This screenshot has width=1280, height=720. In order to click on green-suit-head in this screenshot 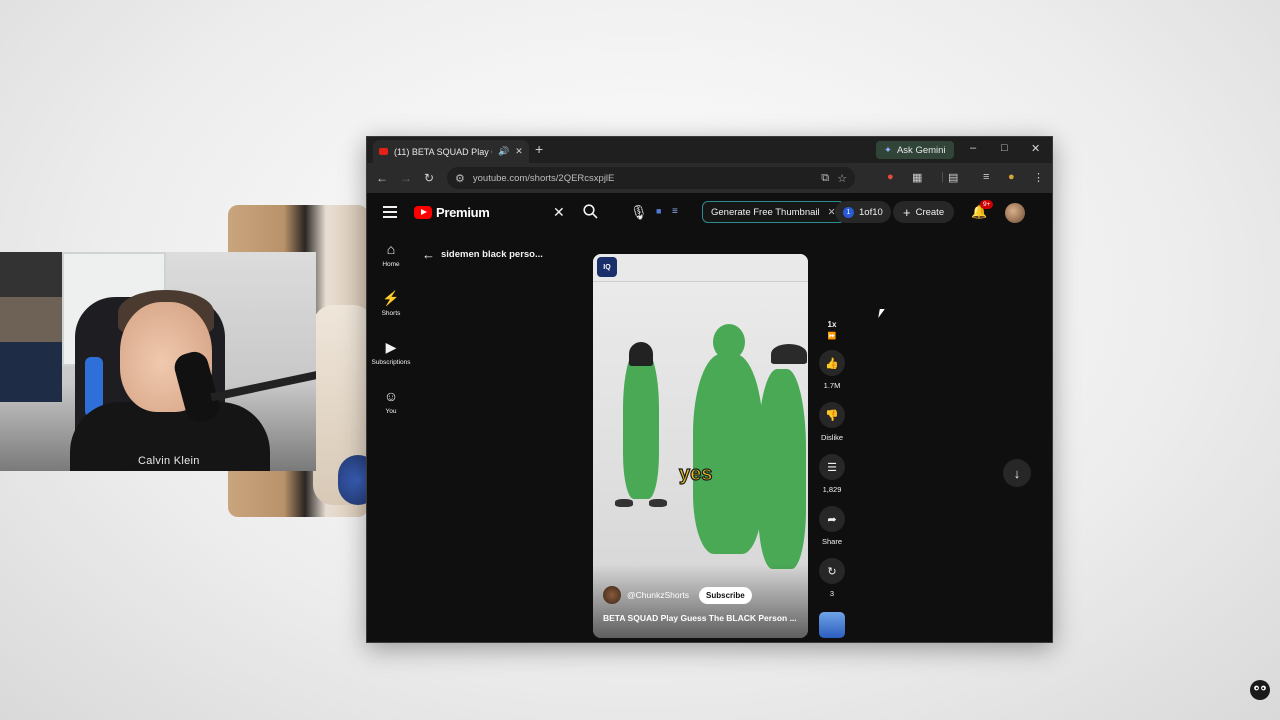, I will do `click(729, 342)`.